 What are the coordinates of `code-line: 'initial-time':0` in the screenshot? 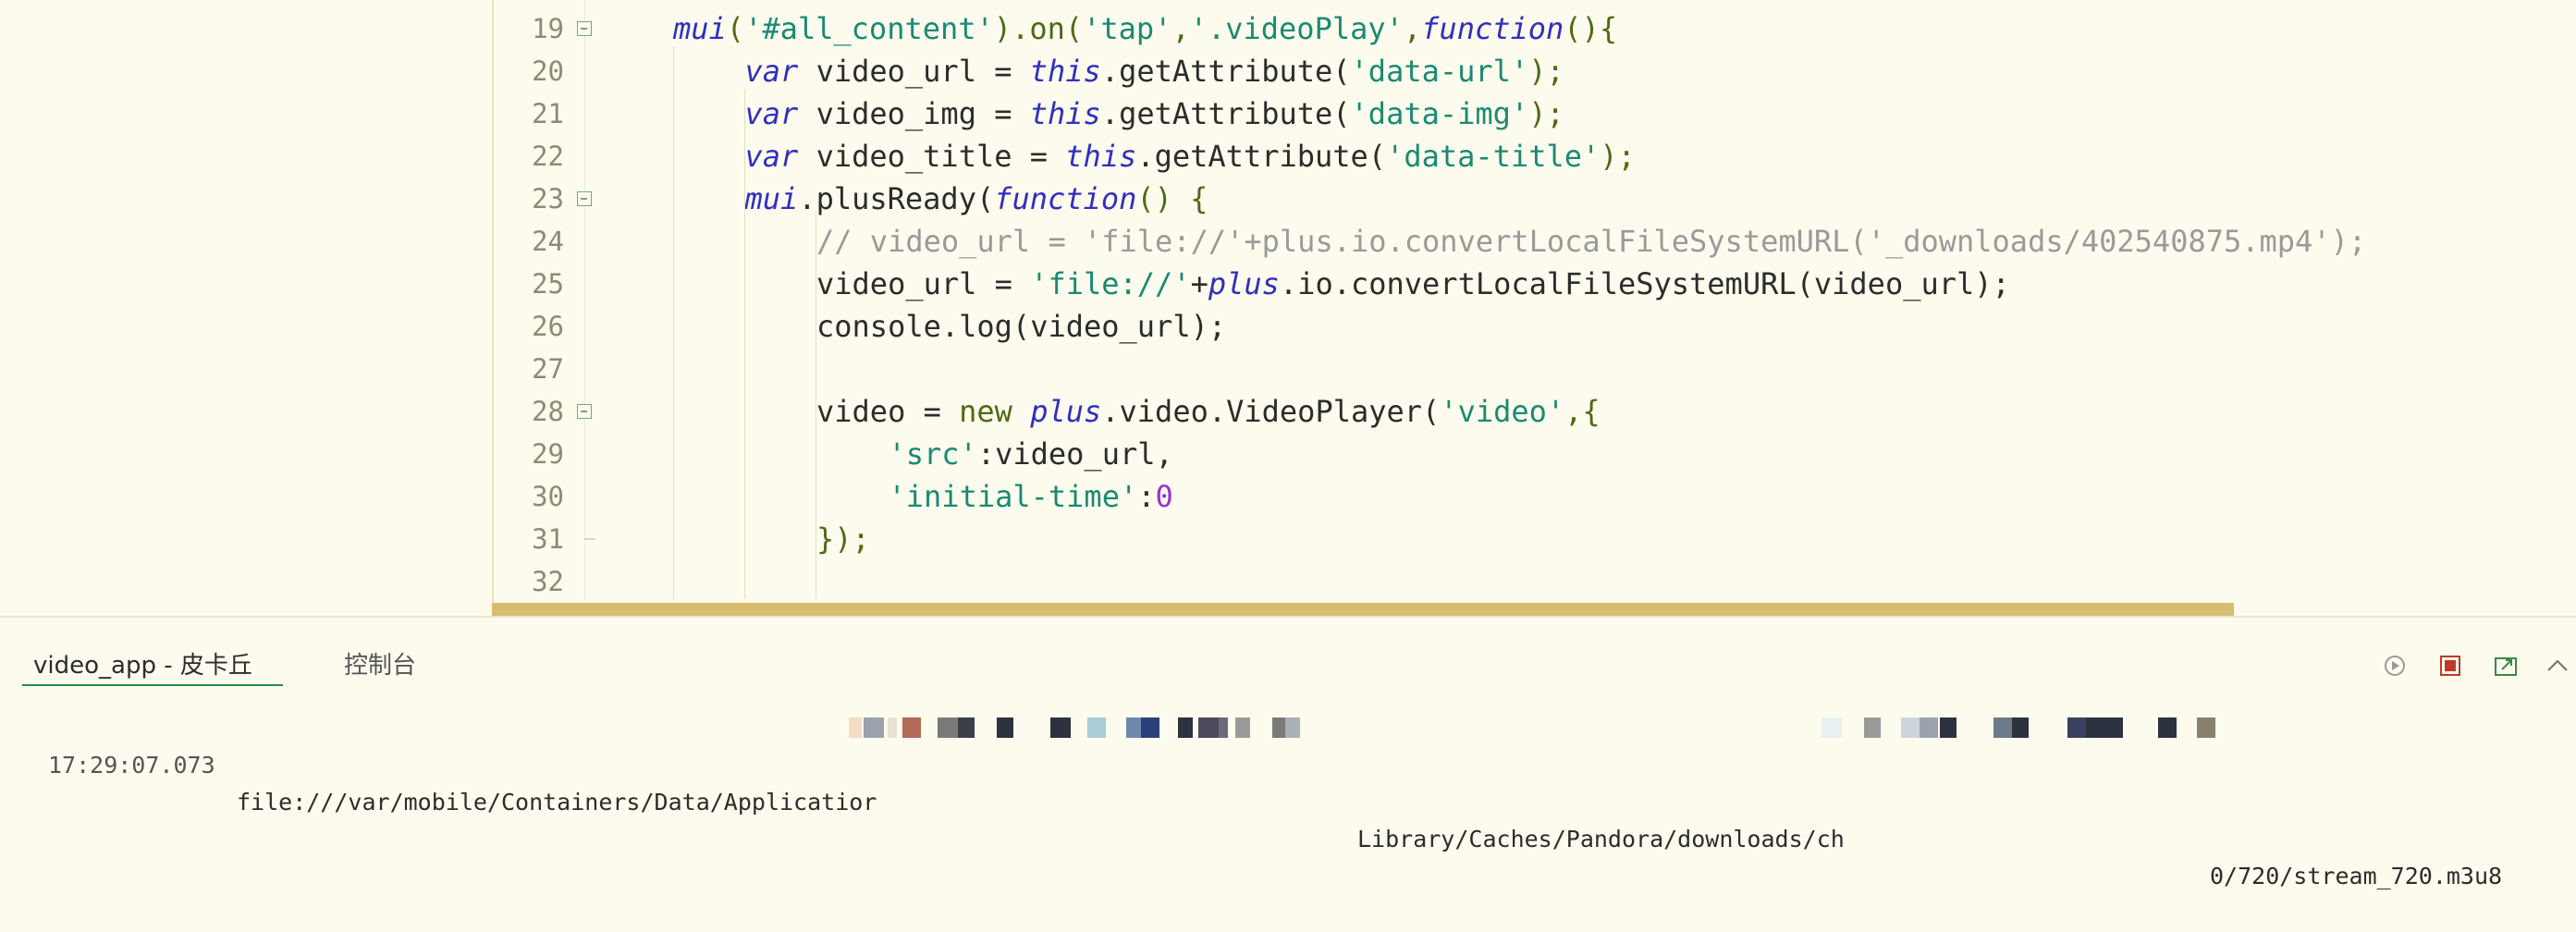 It's located at (1031, 496).